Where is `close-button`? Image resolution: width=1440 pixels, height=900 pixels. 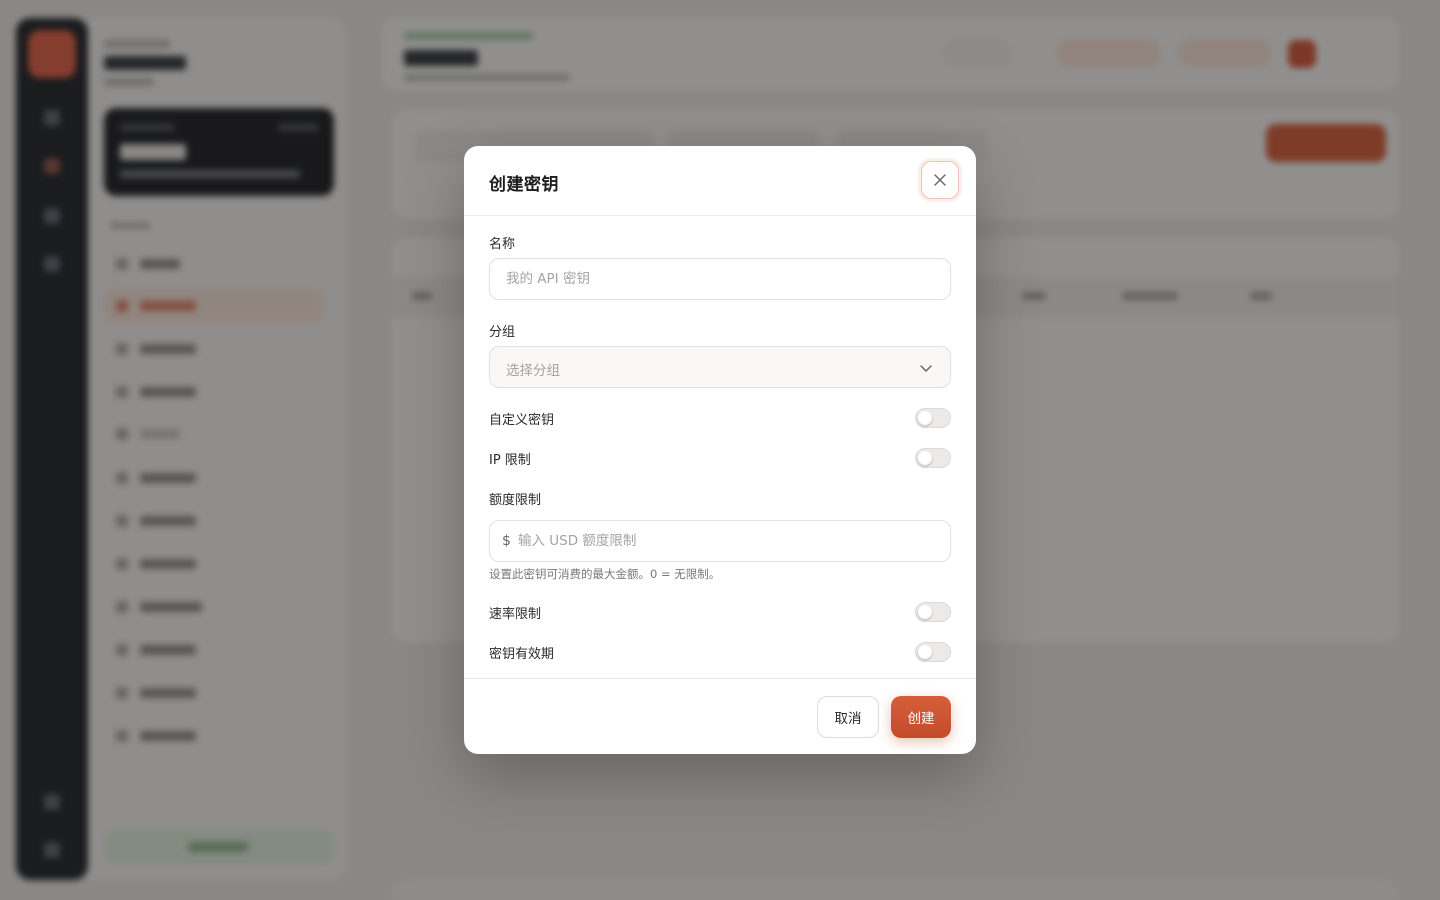 close-button is located at coordinates (940, 180).